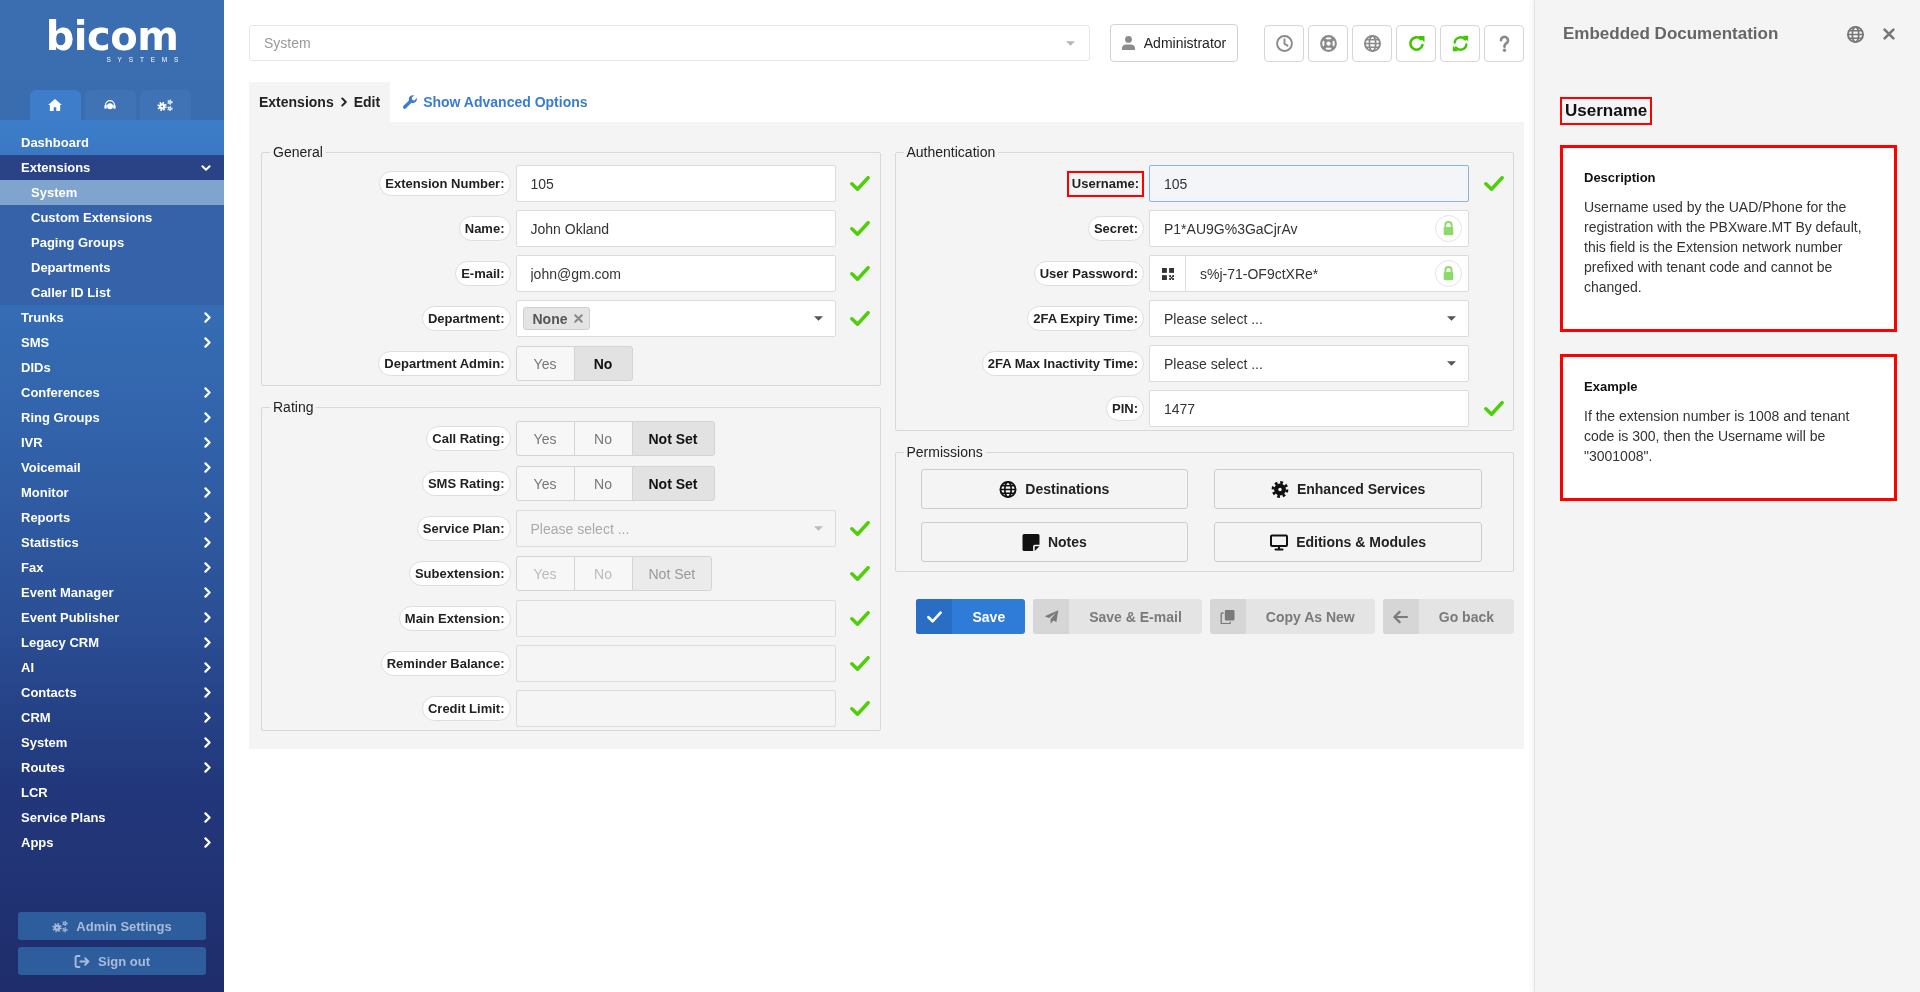 This screenshot has height=992, width=1920. Describe the element at coordinates (112, 692) in the screenshot. I see `sidebar-menu-item: Contacts` at that location.